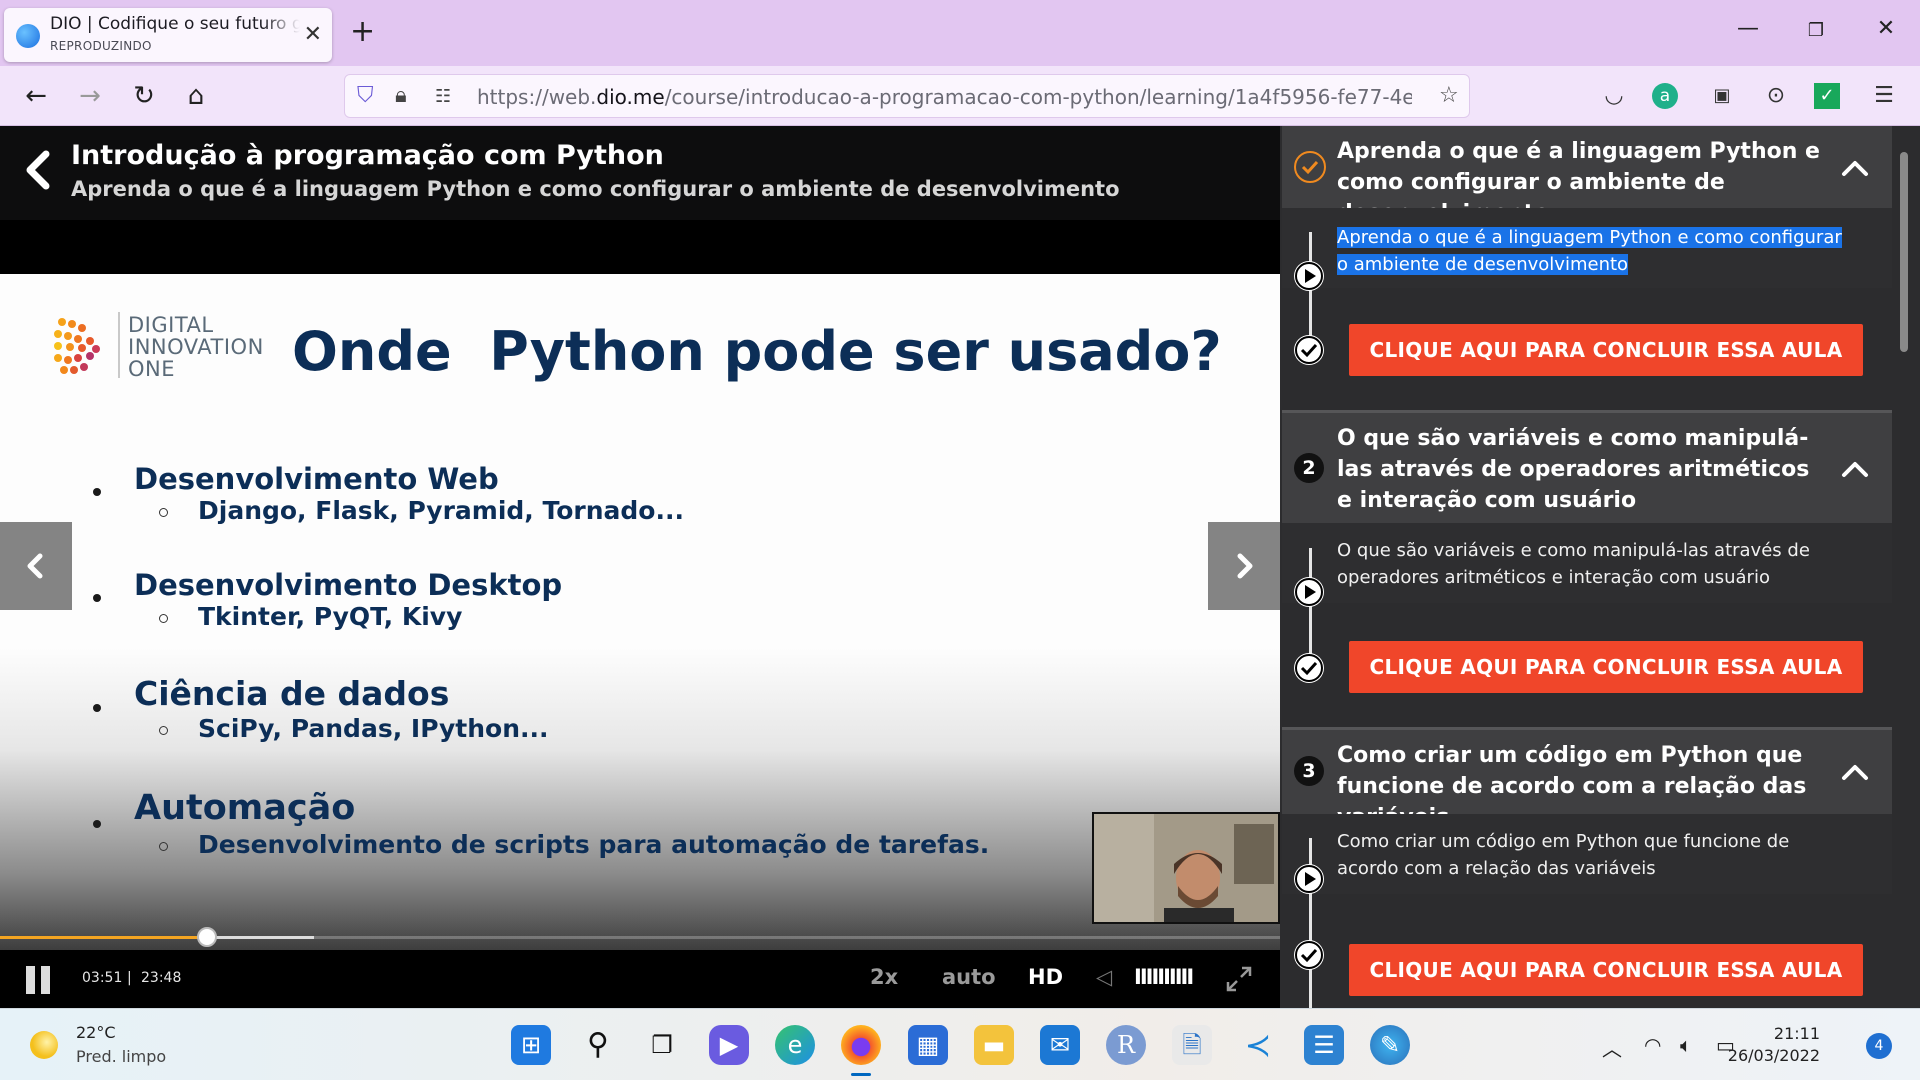 The width and height of the screenshot is (1920, 1080). What do you see at coordinates (245, 808) in the screenshot?
I see `list-item: Automação` at bounding box center [245, 808].